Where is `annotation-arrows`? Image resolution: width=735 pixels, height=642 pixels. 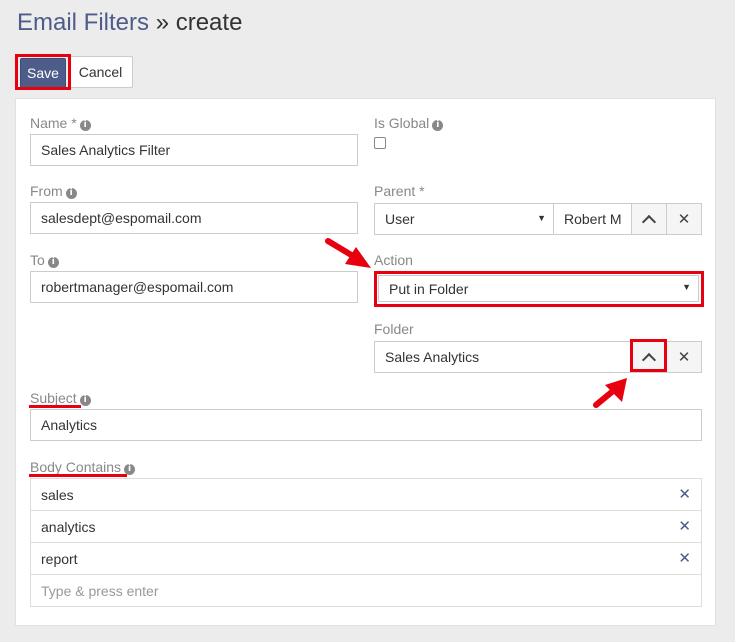 annotation-arrows is located at coordinates (476, 323).